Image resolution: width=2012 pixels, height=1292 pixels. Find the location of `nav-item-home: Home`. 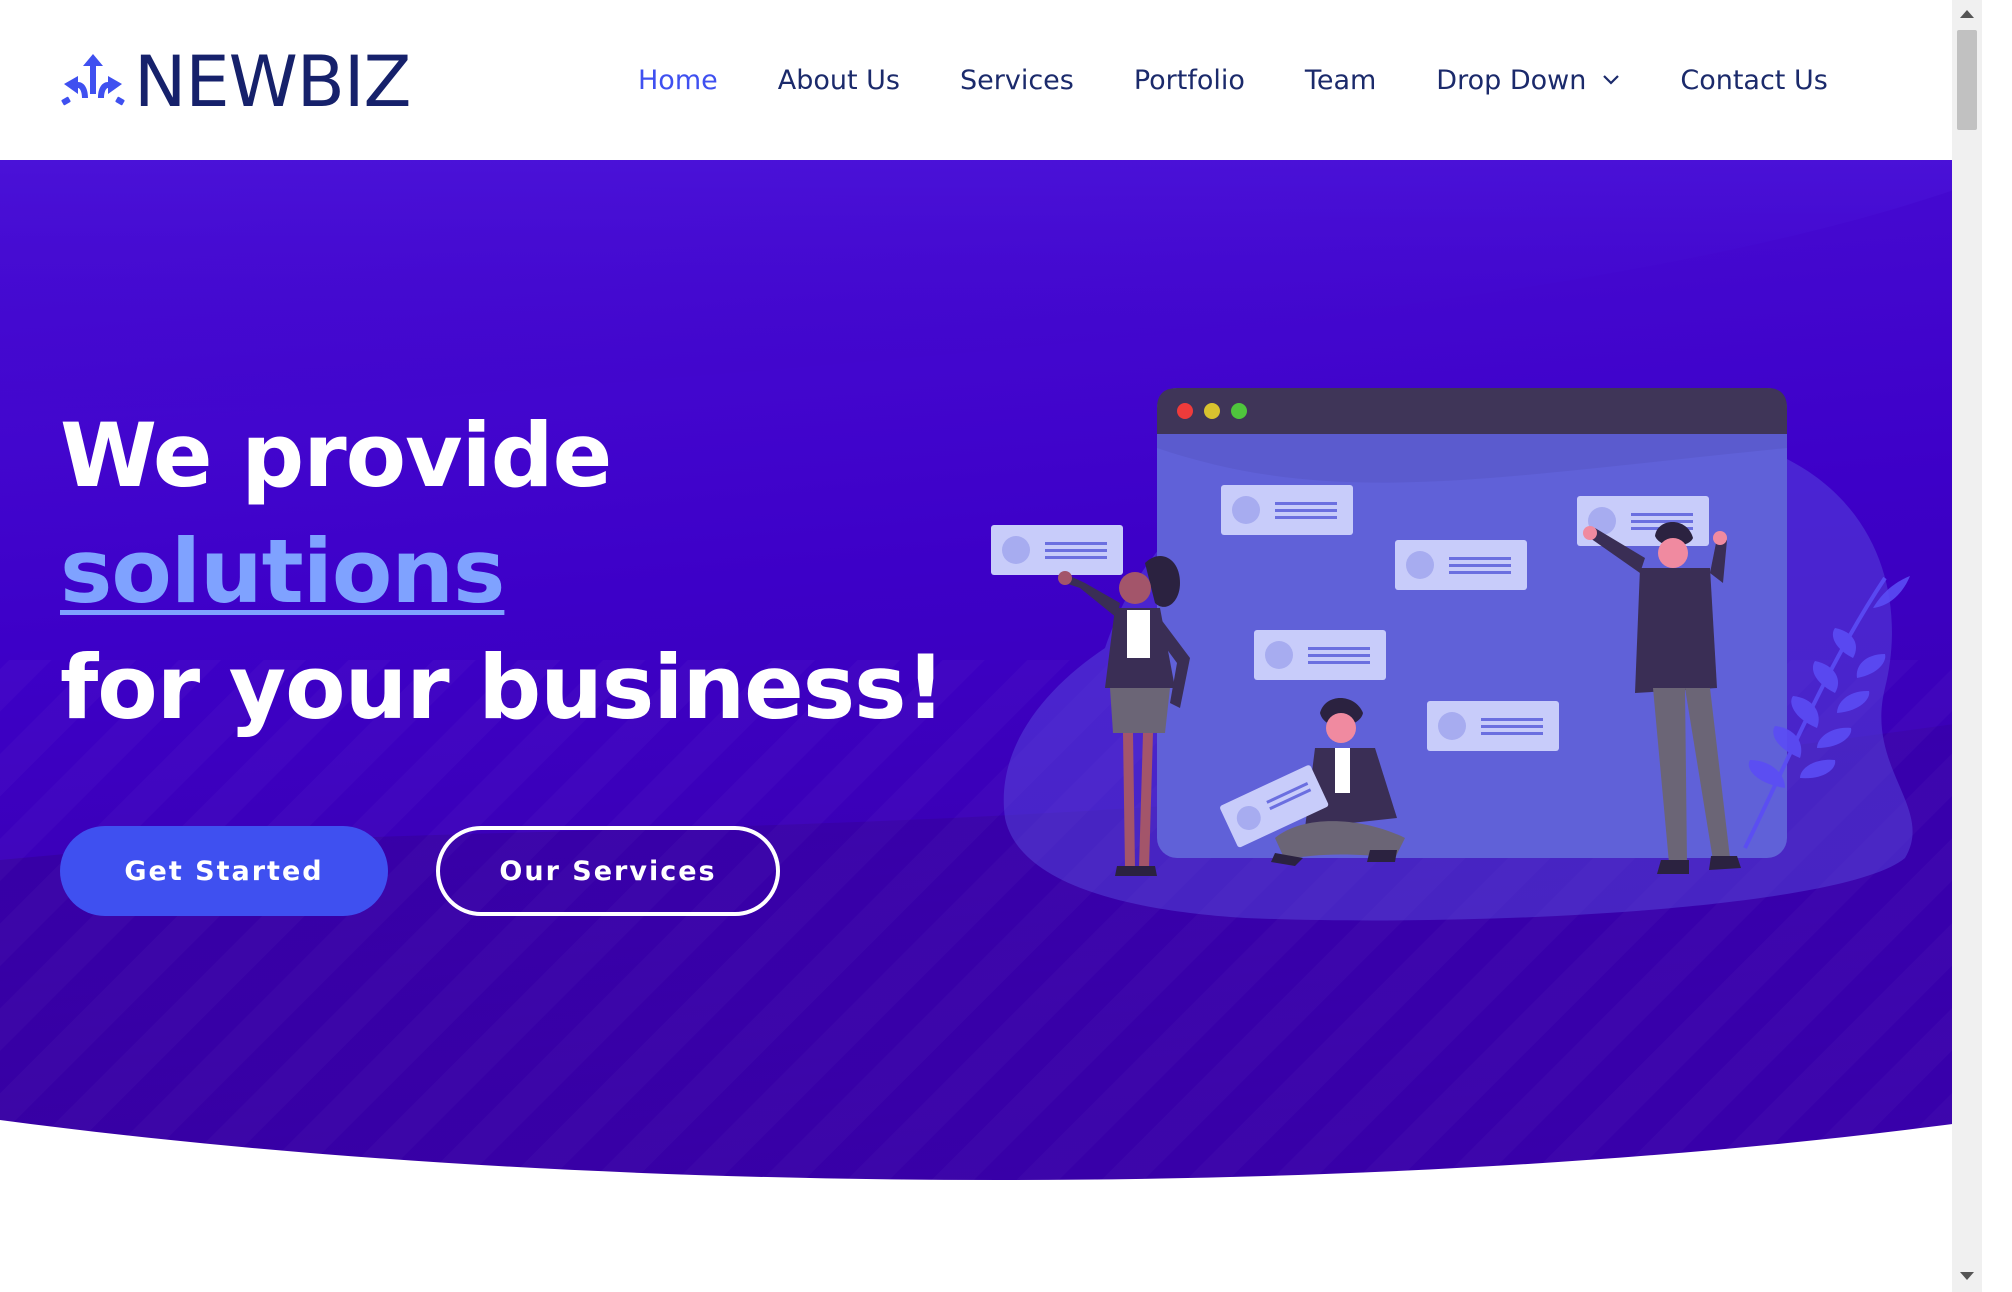

nav-item-home: Home is located at coordinates (678, 80).